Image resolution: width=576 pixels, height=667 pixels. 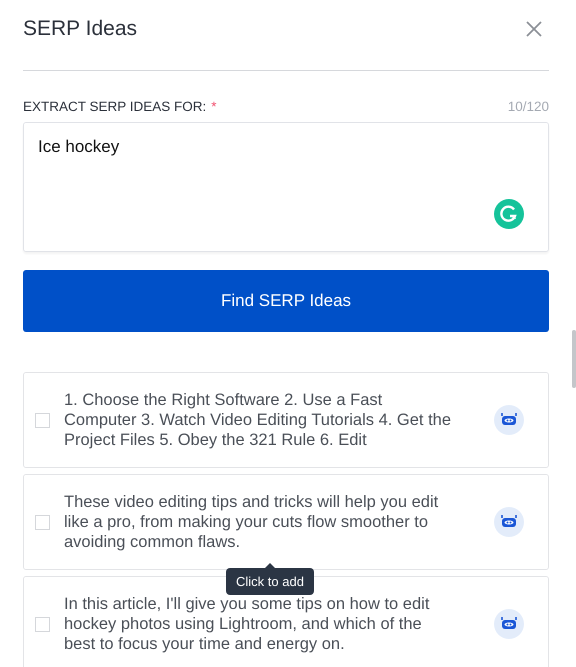 I want to click on character-counter: 10/120, so click(x=528, y=106).